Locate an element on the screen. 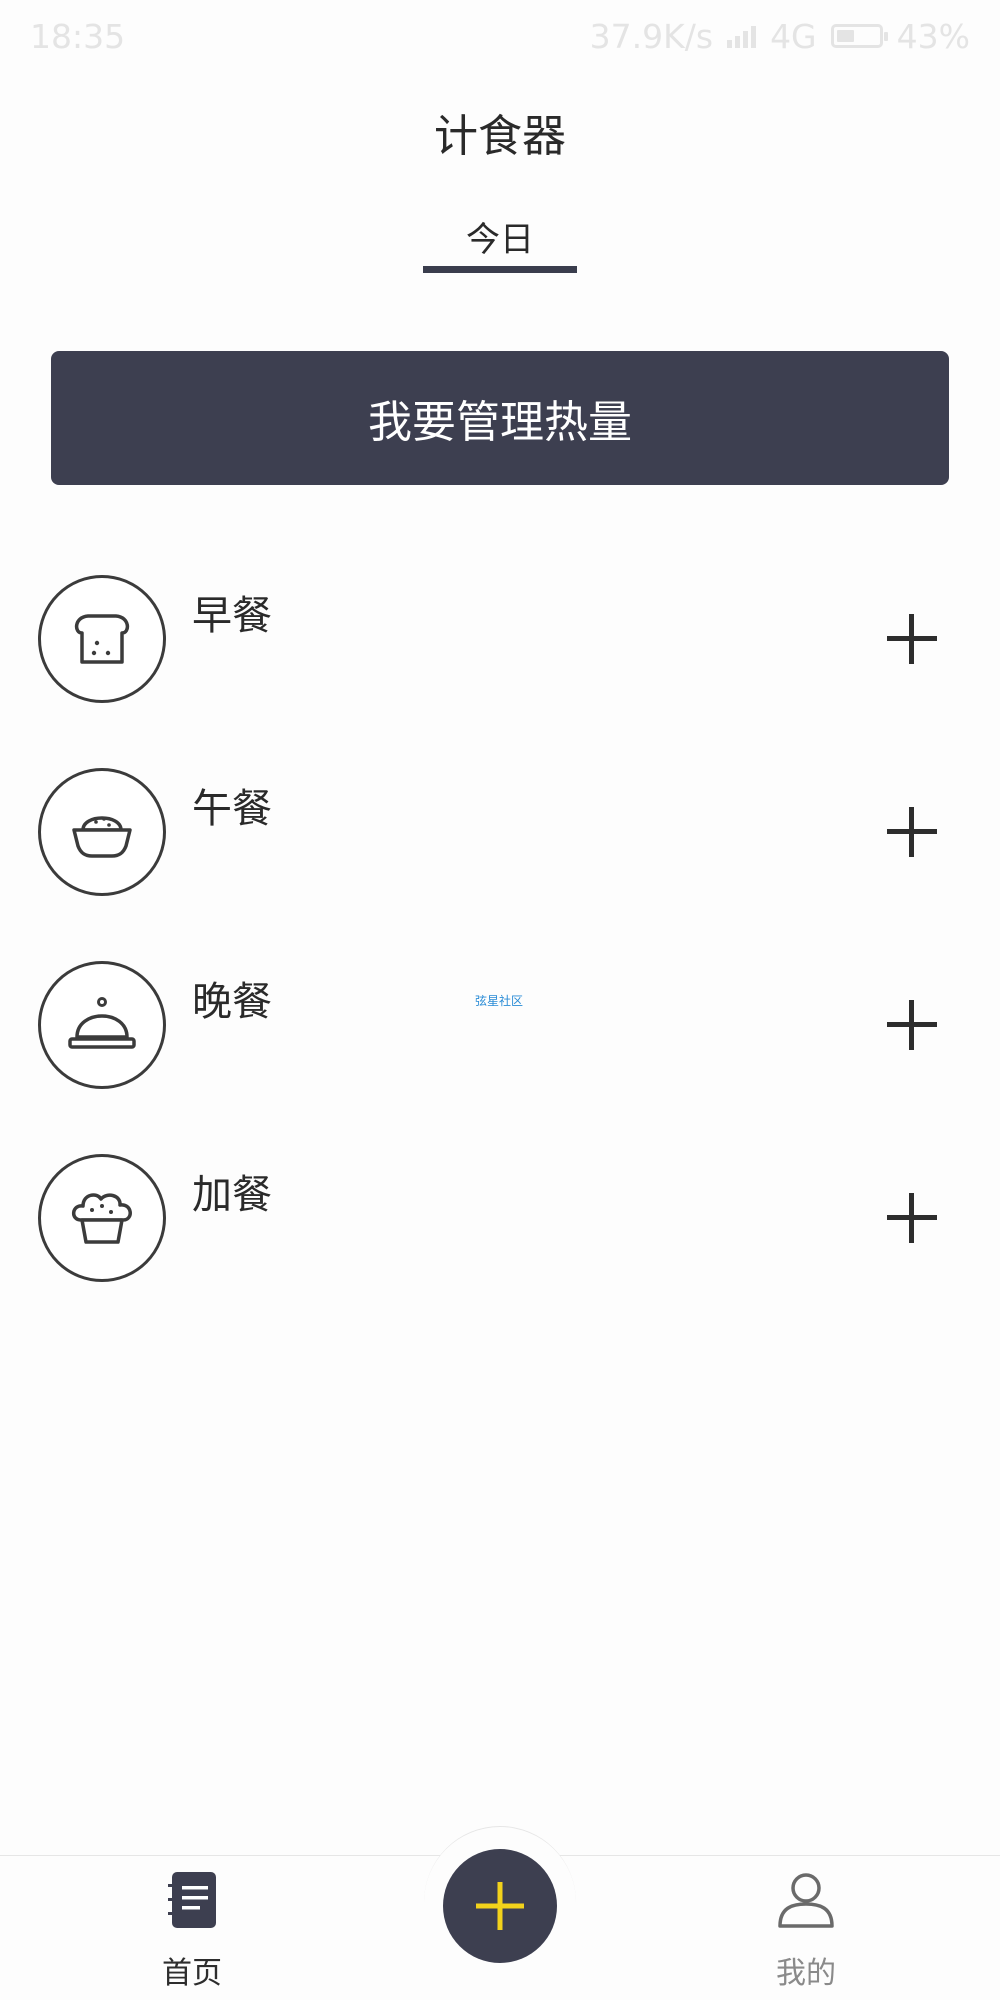 The image size is (1000, 2000). meal-label-lunch: 午餐 is located at coordinates (232, 809).